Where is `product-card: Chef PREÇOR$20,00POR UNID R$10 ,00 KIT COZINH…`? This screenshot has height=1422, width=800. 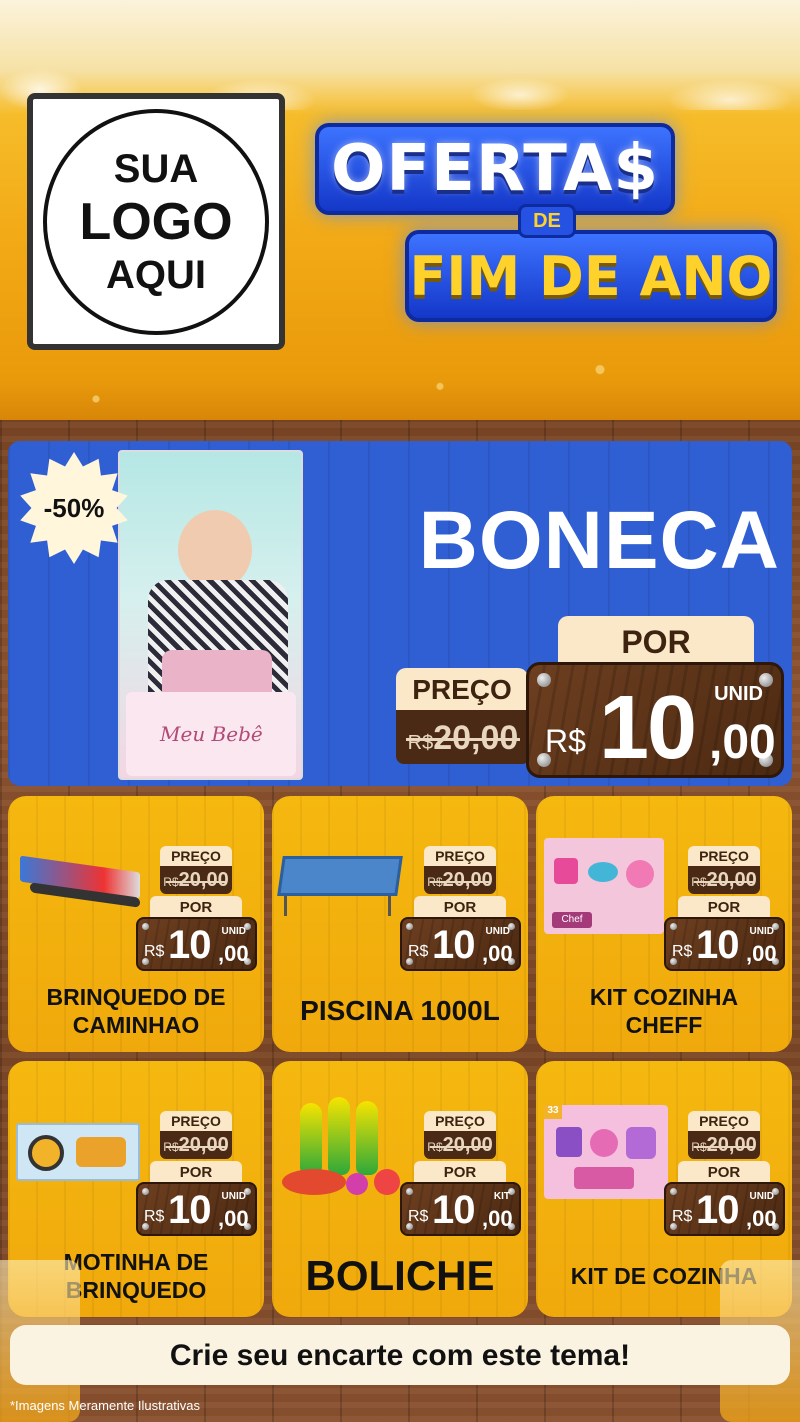 product-card: Chef PREÇOR$20,00POR UNID R$10 ,00 KIT COZINH… is located at coordinates (664, 924).